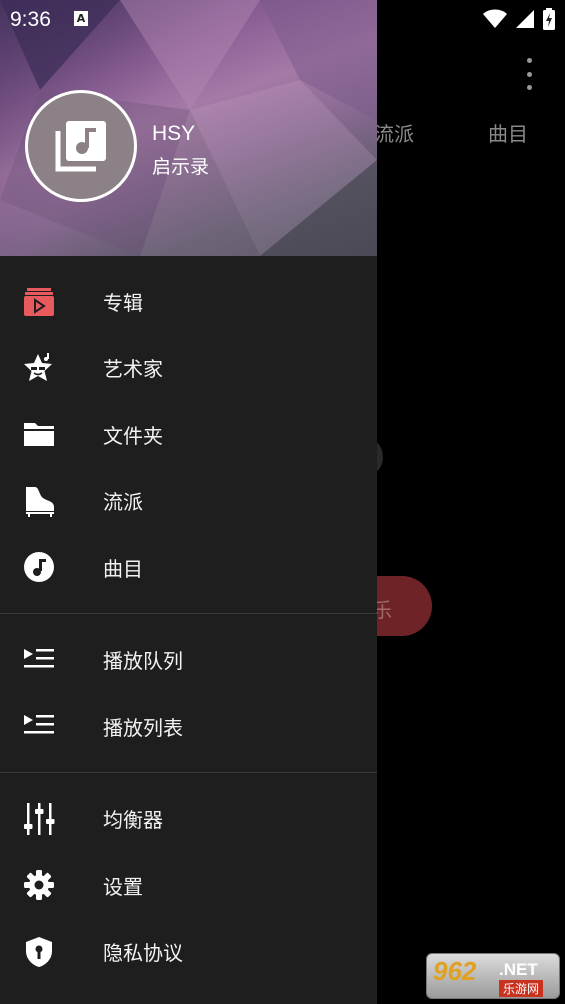  I want to click on music-note-icon, so click(39, 567).